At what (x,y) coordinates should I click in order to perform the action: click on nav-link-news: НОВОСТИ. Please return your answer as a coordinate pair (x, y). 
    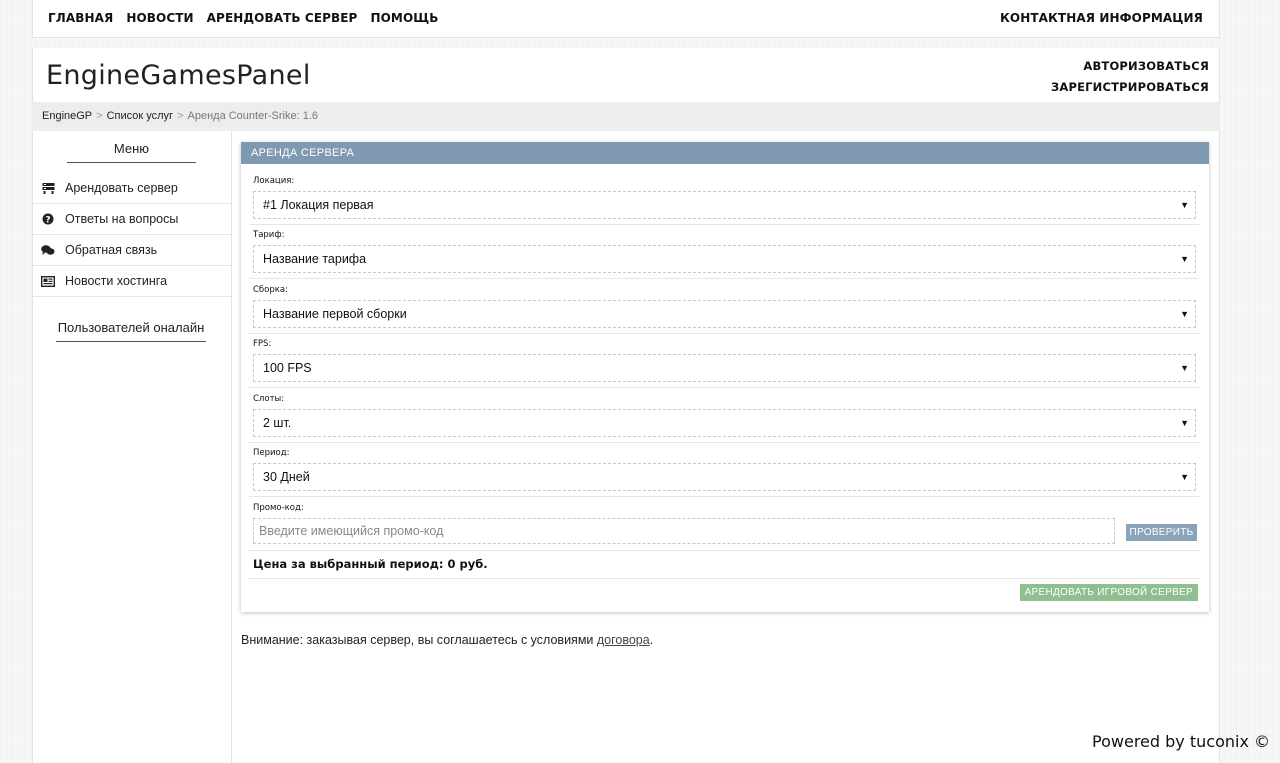
    Looking at the image, I should click on (159, 18).